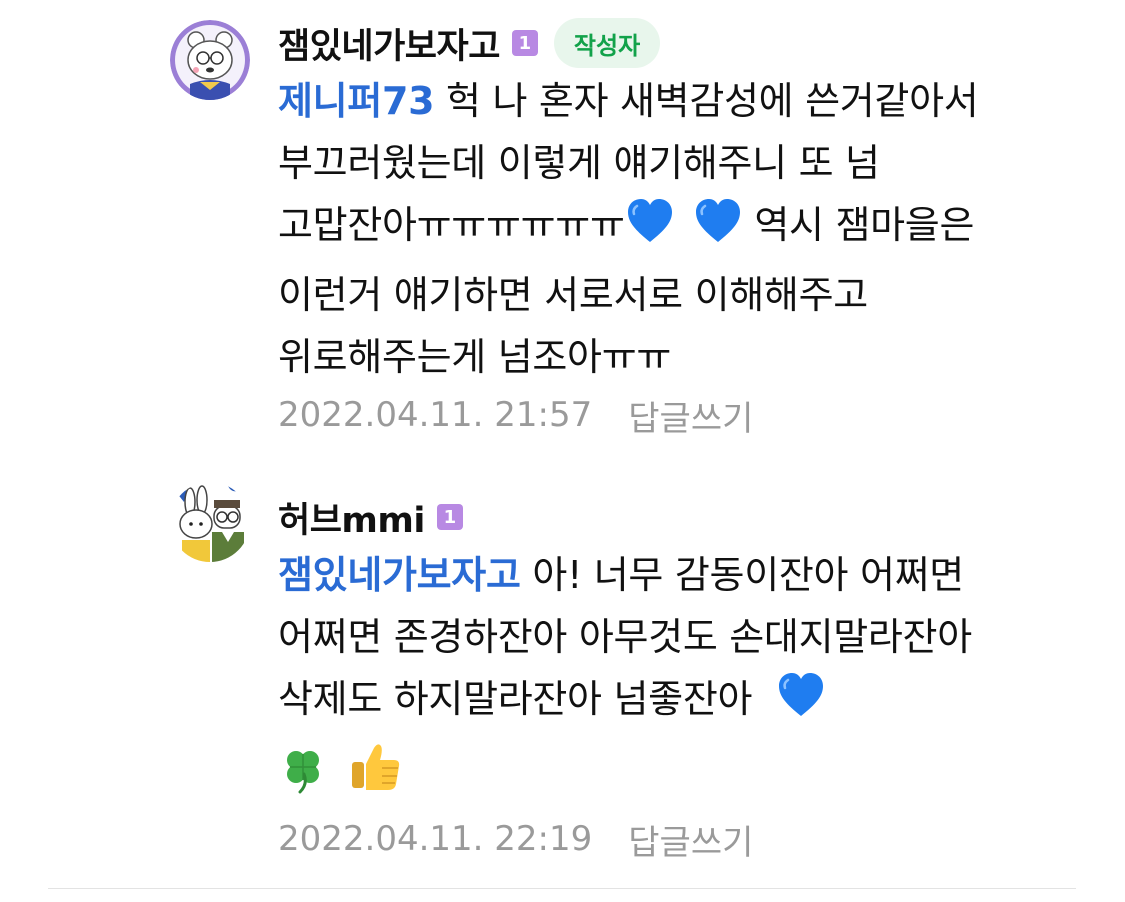  Describe the element at coordinates (678, 43) in the screenshot. I see `comment-header: 잼있네가보자고 1 작성자` at that location.